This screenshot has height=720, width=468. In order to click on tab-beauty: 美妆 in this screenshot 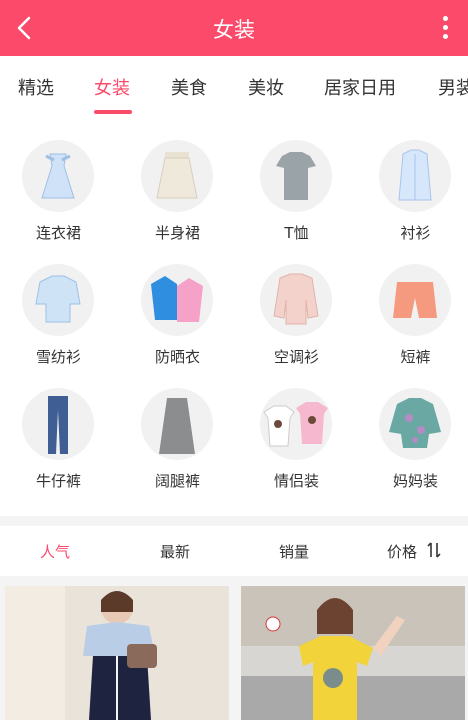, I will do `click(266, 87)`.